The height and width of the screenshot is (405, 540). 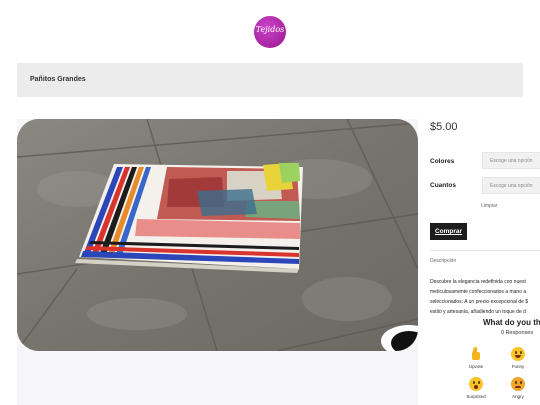 I want to click on page-title: Pañitos Grandes, so click(x=58, y=79).